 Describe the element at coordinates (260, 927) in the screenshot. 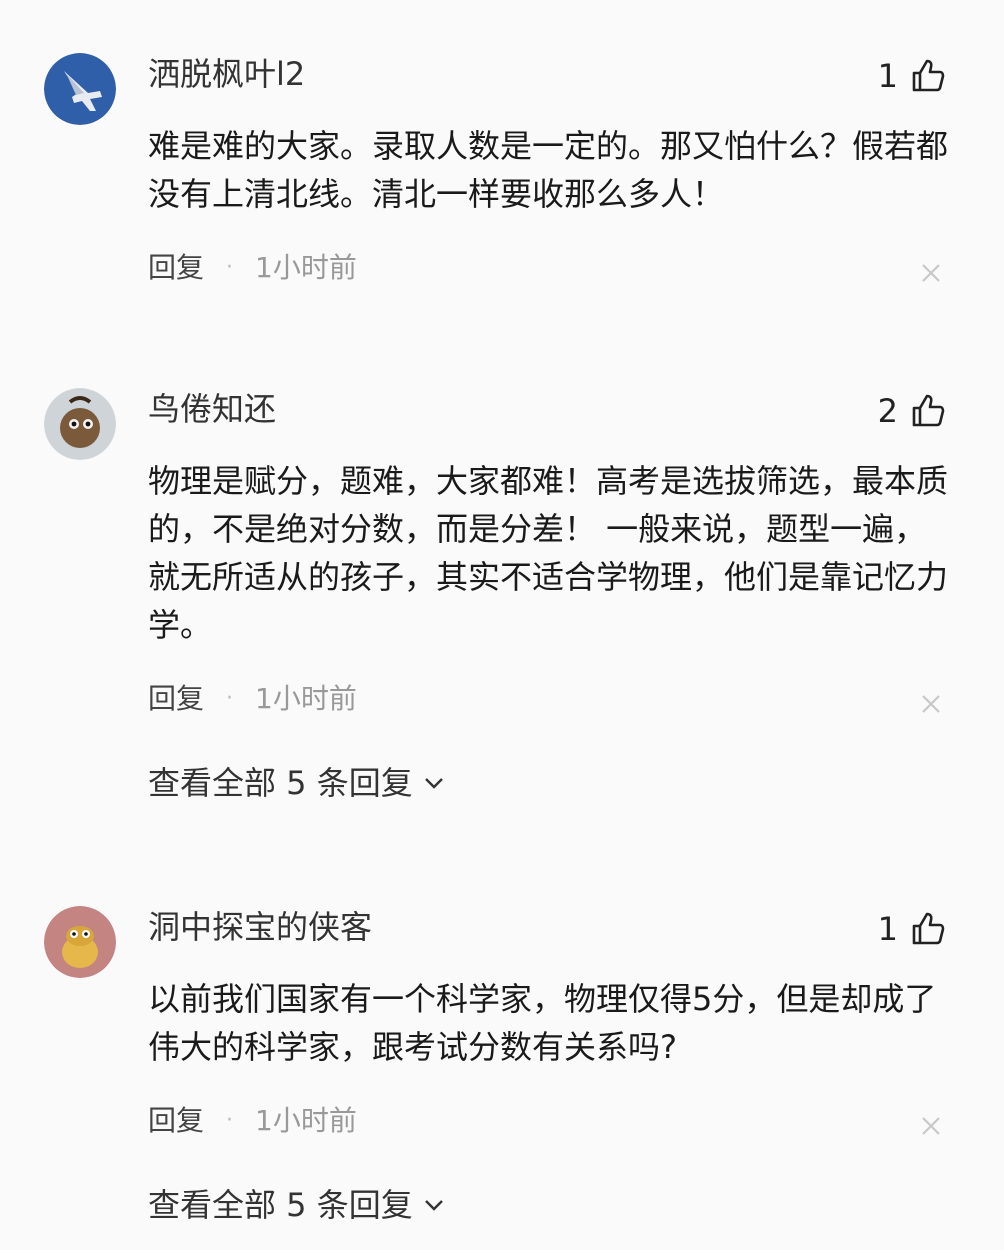

I see `username: 洞中探宝的侠客` at that location.